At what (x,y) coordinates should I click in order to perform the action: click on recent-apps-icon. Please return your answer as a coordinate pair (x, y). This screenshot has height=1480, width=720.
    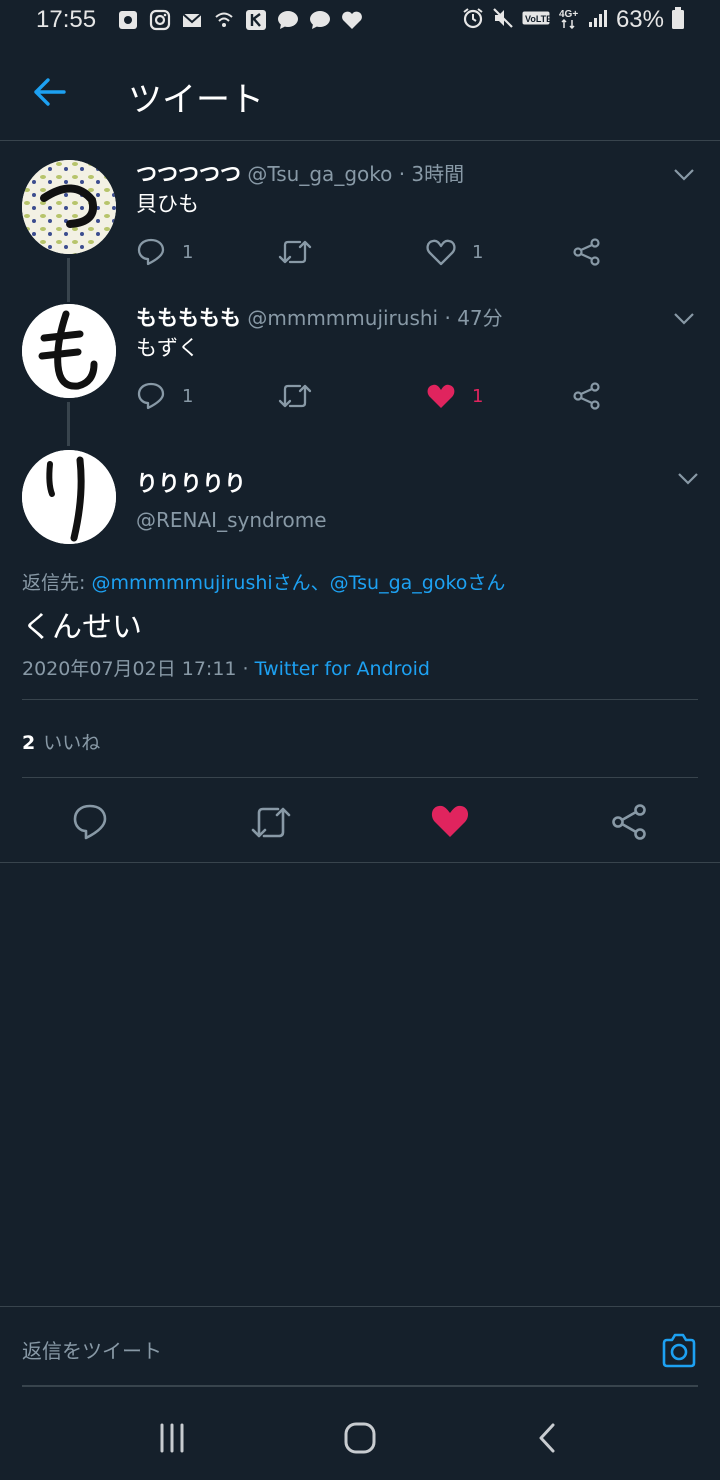
    Looking at the image, I should click on (172, 1438).